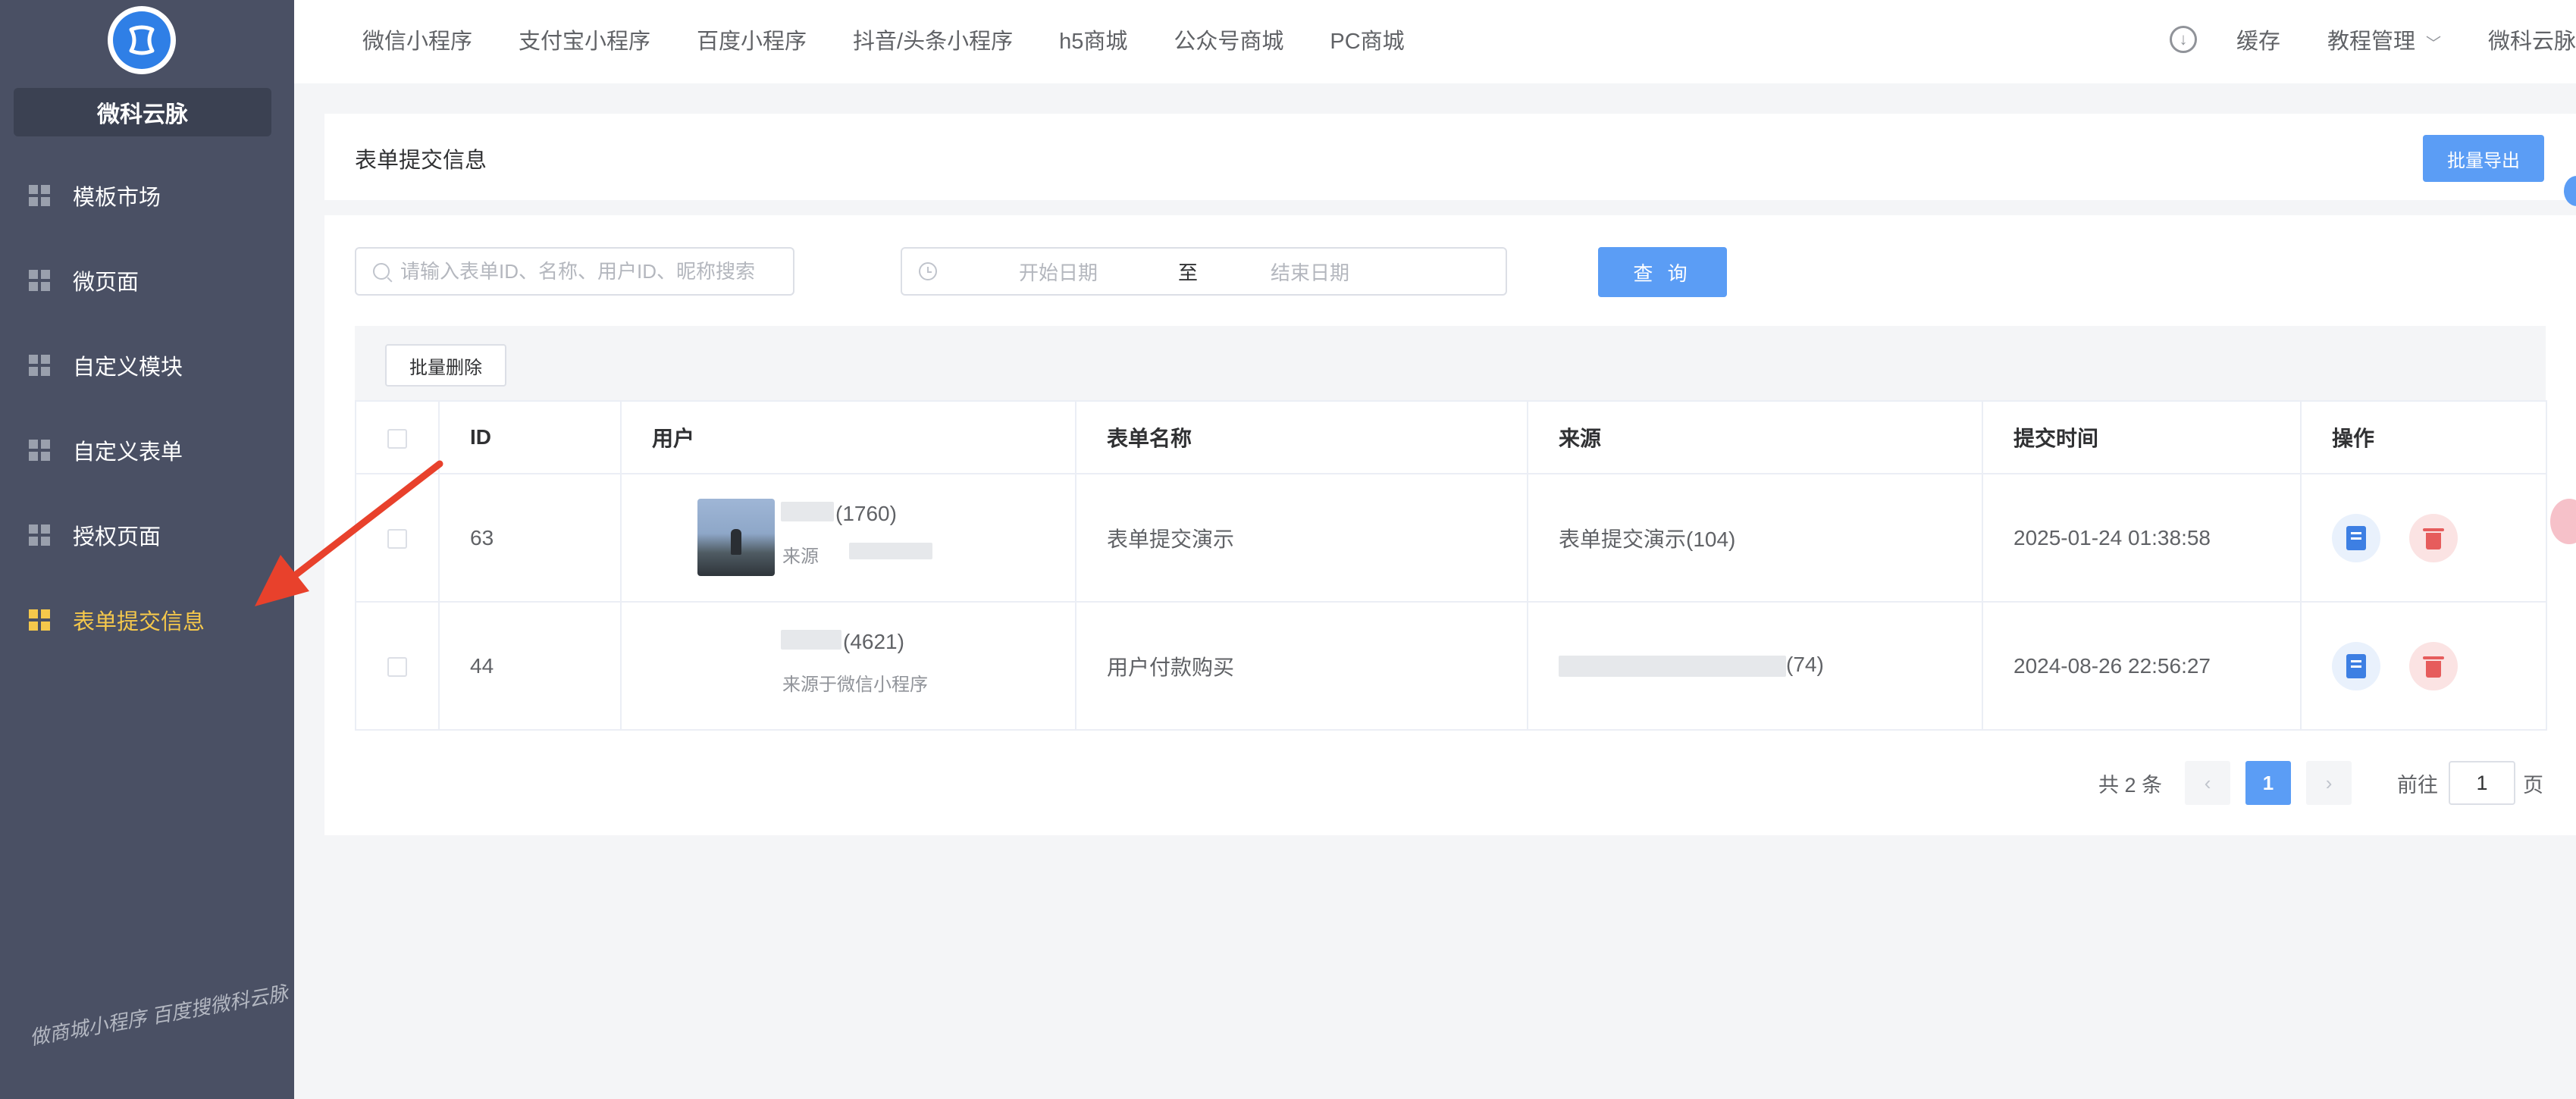 Image resolution: width=2576 pixels, height=1099 pixels. I want to click on download-icon: ↓, so click(2183, 39).